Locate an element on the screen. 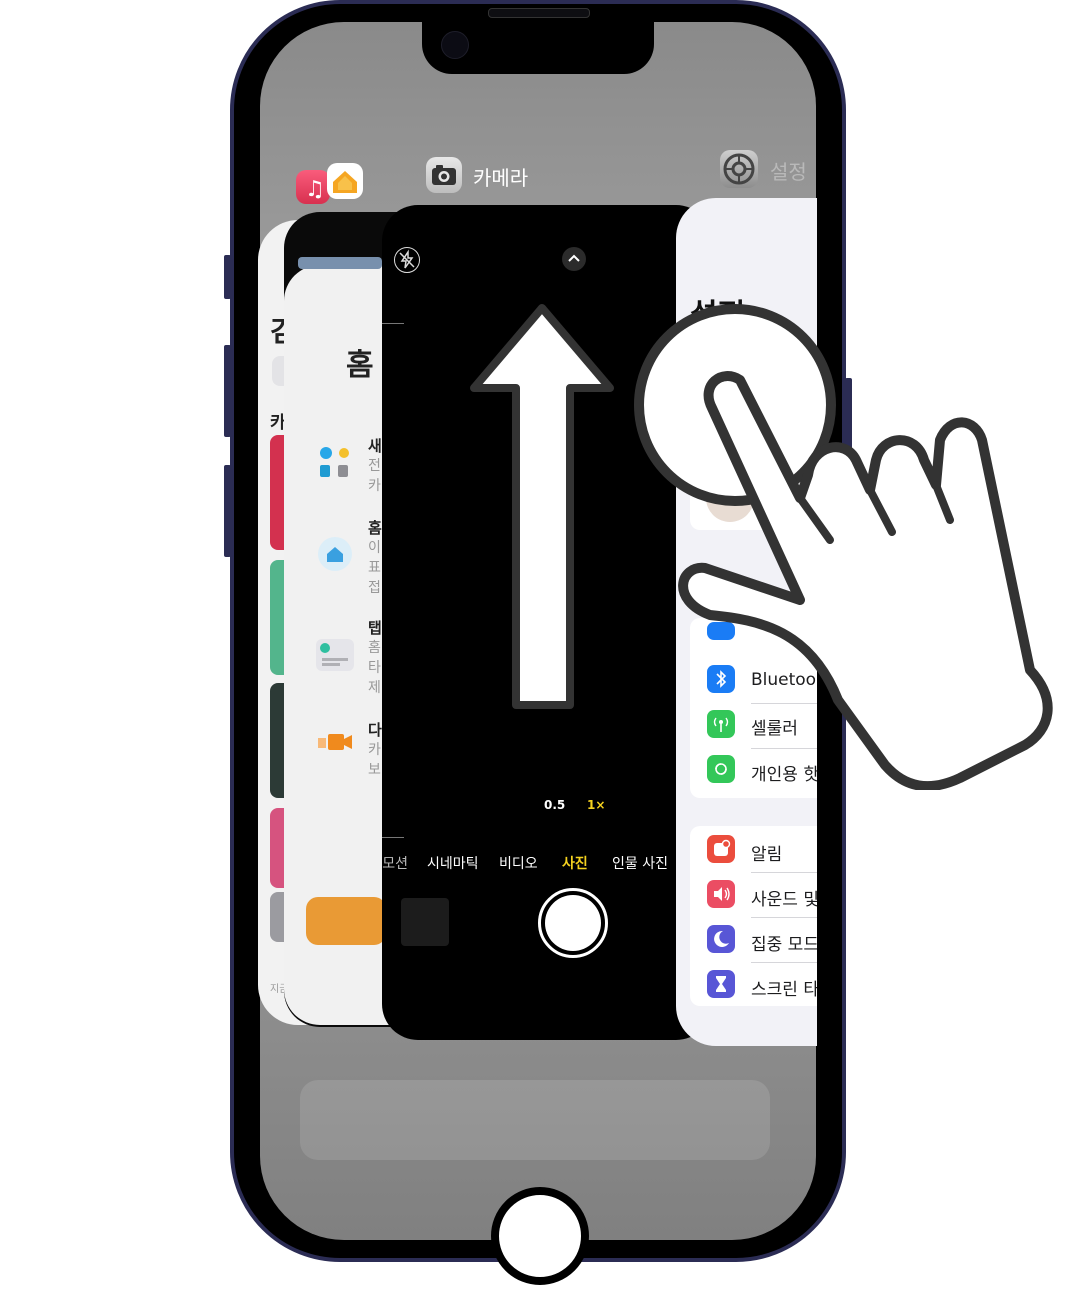  home-card-title: 홈 is located at coordinates (360, 365).